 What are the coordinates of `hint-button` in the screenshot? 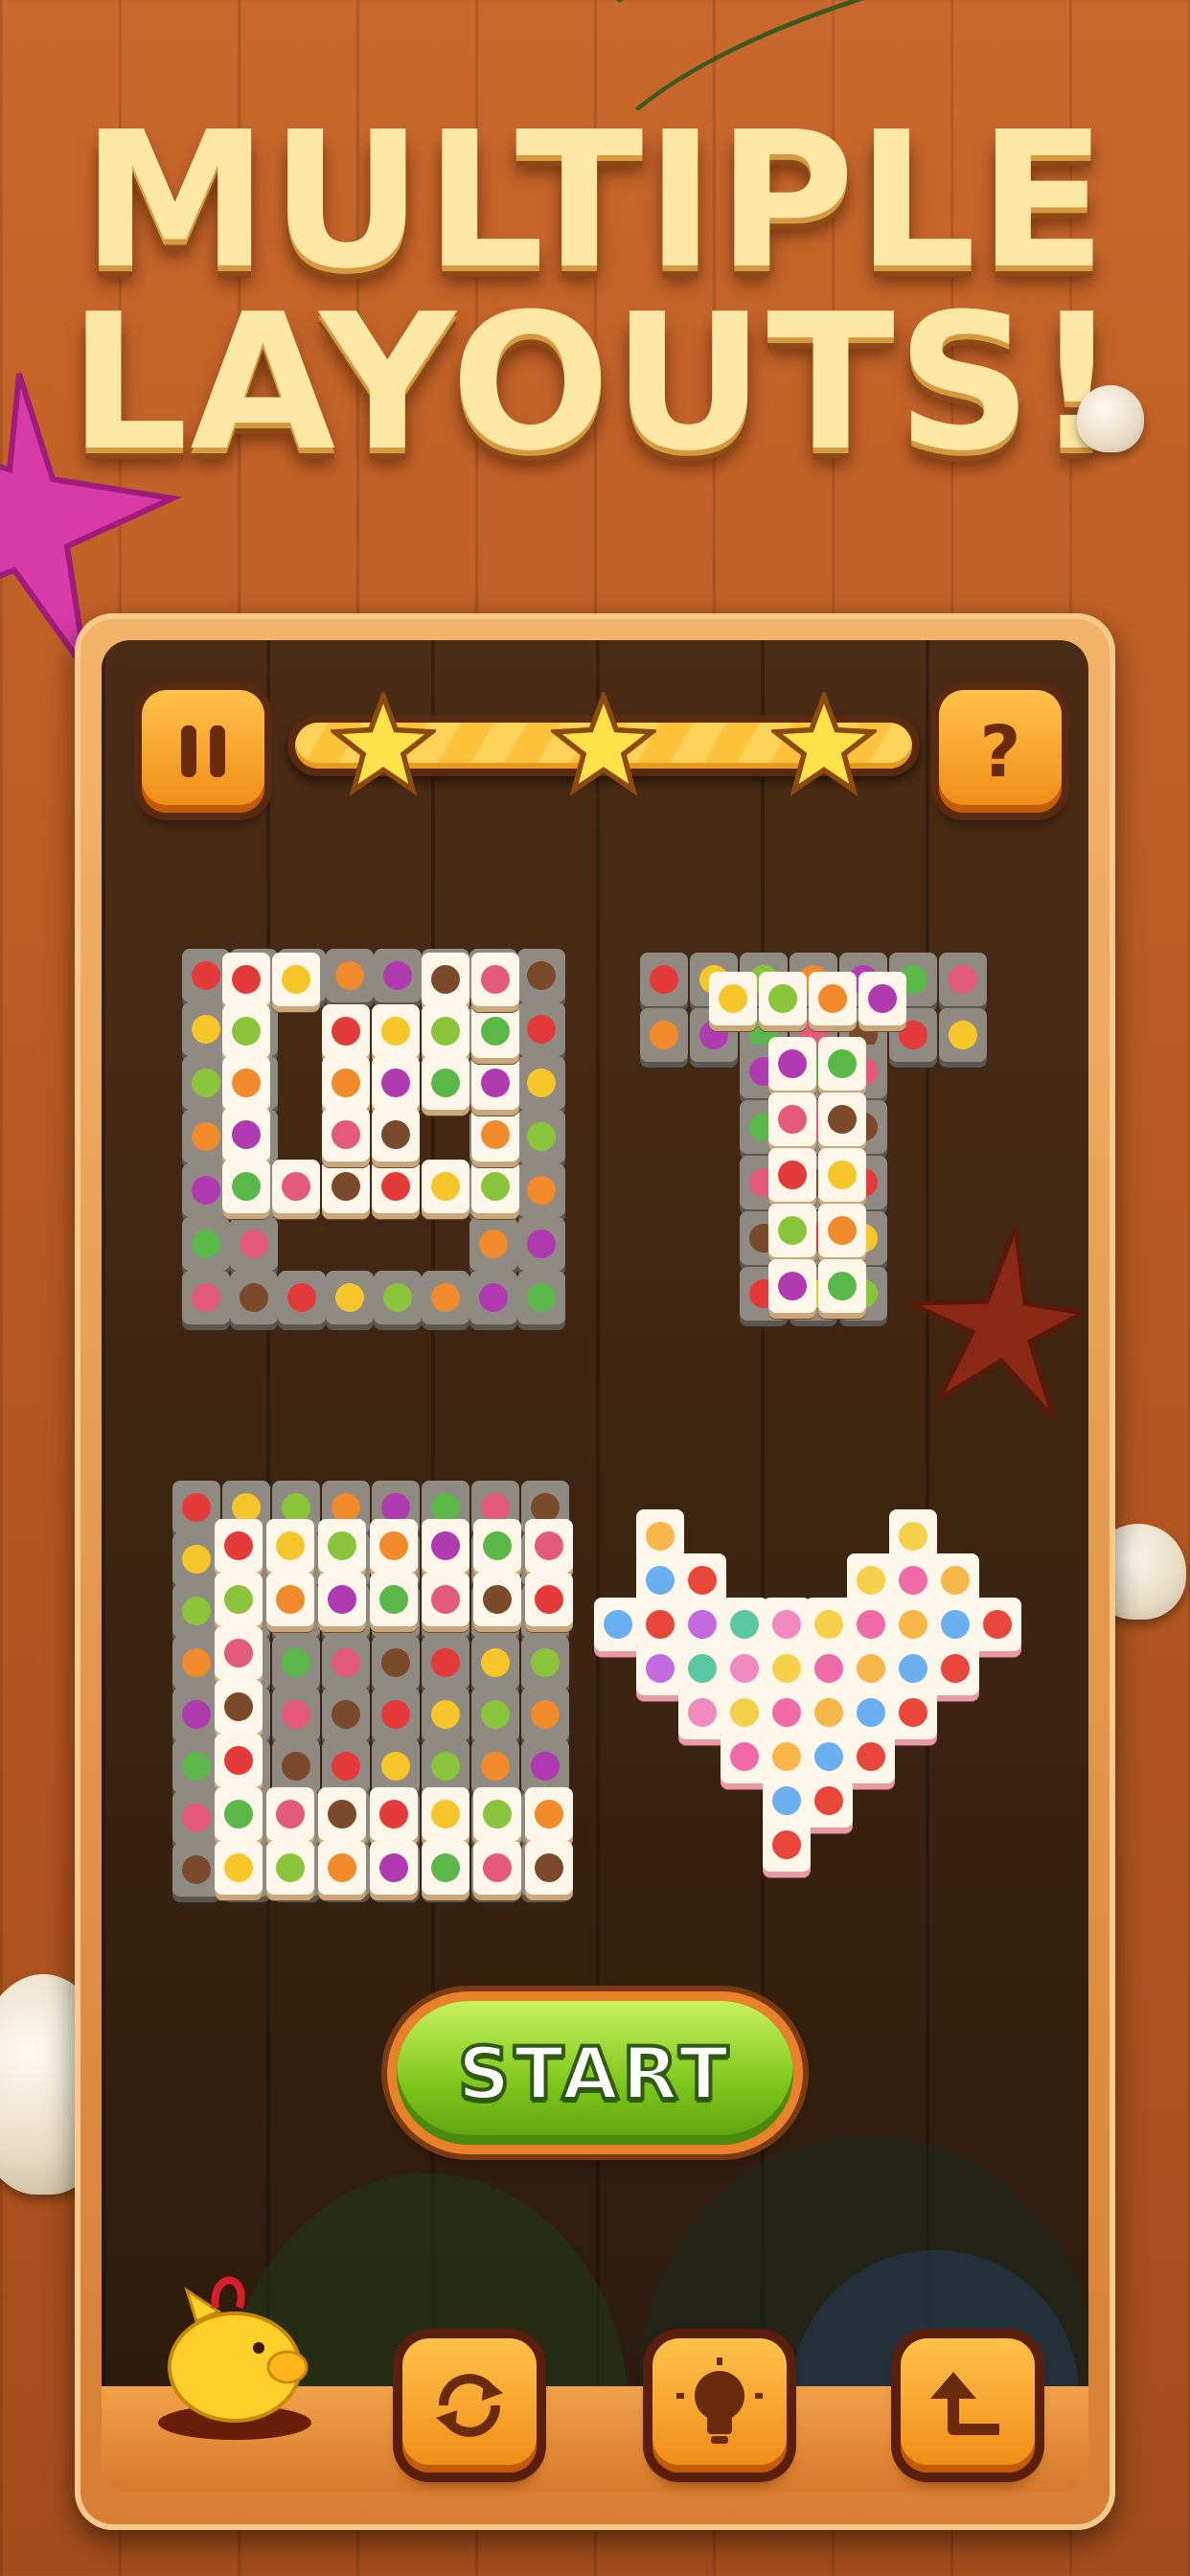 It's located at (719, 2405).